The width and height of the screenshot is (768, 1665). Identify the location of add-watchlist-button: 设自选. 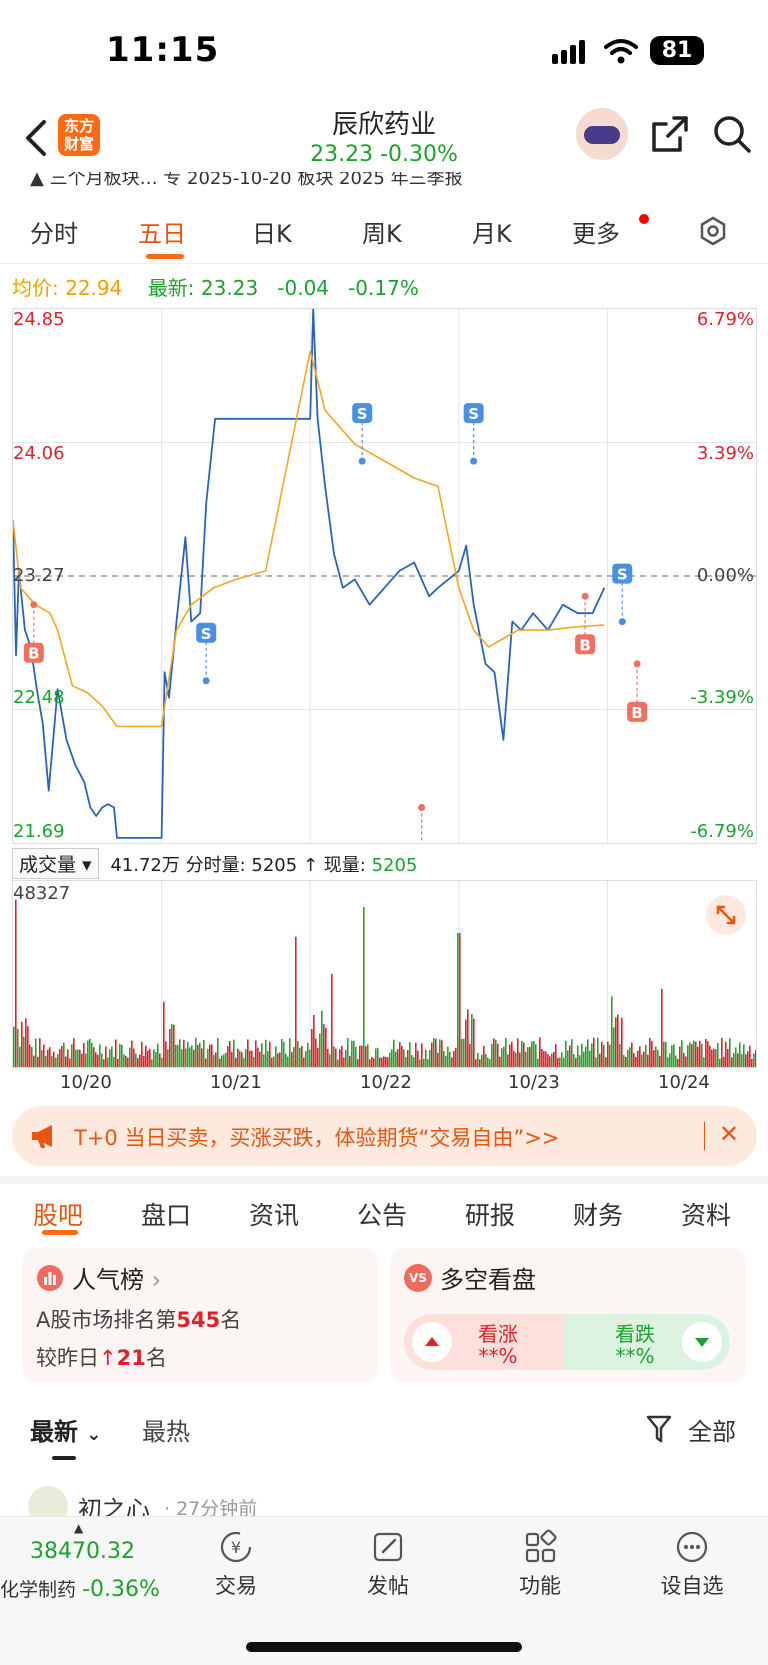
(692, 1564).